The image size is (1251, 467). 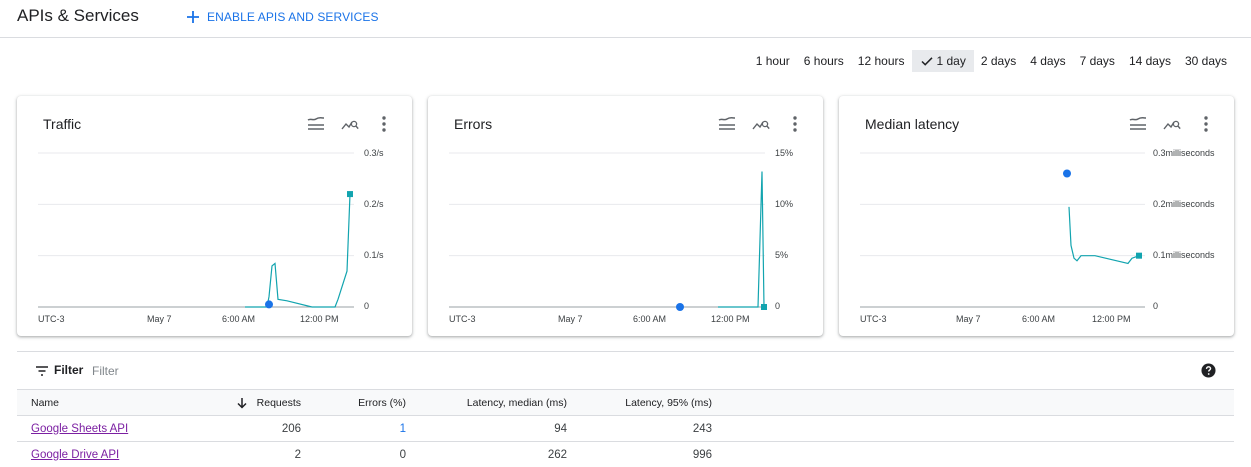 What do you see at coordinates (1184, 255) in the screenshot?
I see `y-tick-label: 0.1milliseconds` at bounding box center [1184, 255].